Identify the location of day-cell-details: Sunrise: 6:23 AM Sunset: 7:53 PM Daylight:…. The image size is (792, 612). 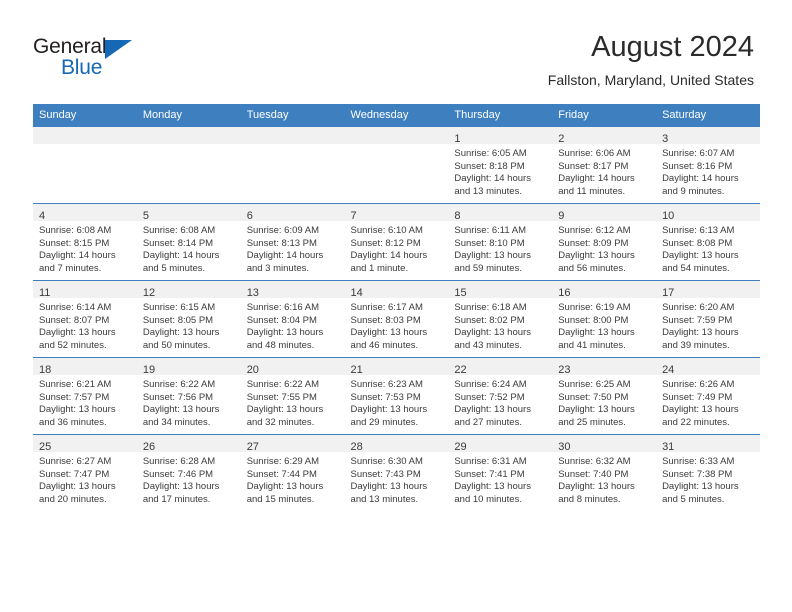
(397, 402).